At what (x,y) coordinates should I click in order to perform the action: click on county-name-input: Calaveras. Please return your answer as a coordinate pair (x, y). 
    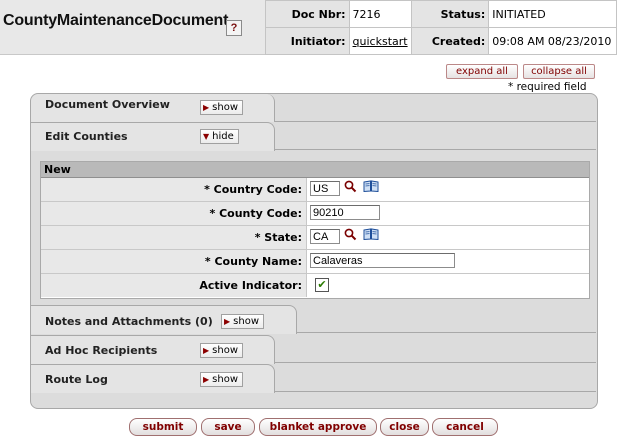
    Looking at the image, I should click on (382, 260).